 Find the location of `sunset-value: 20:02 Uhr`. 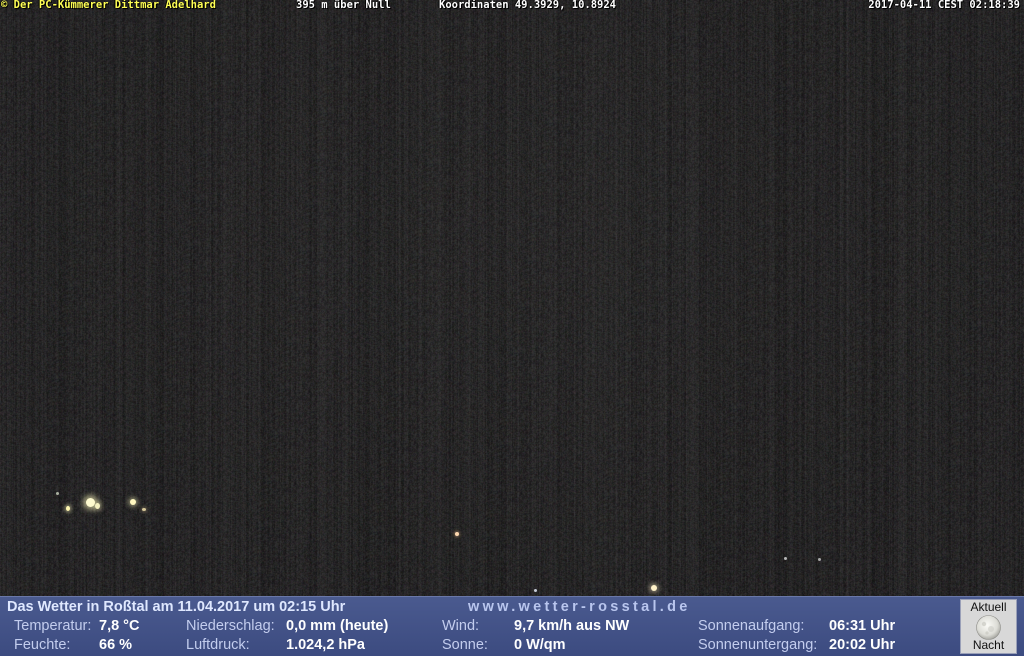

sunset-value: 20:02 Uhr is located at coordinates (862, 645).